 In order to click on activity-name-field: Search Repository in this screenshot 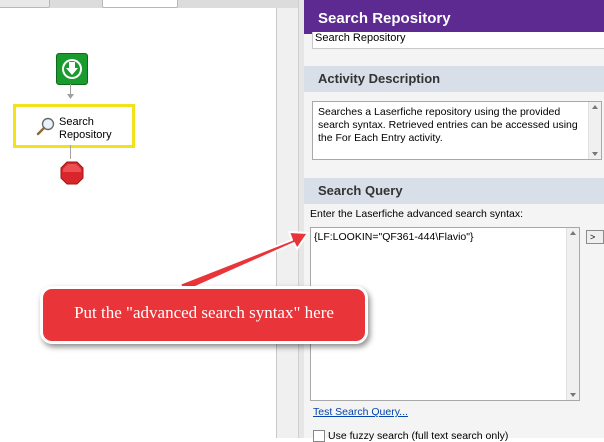, I will do `click(458, 40)`.